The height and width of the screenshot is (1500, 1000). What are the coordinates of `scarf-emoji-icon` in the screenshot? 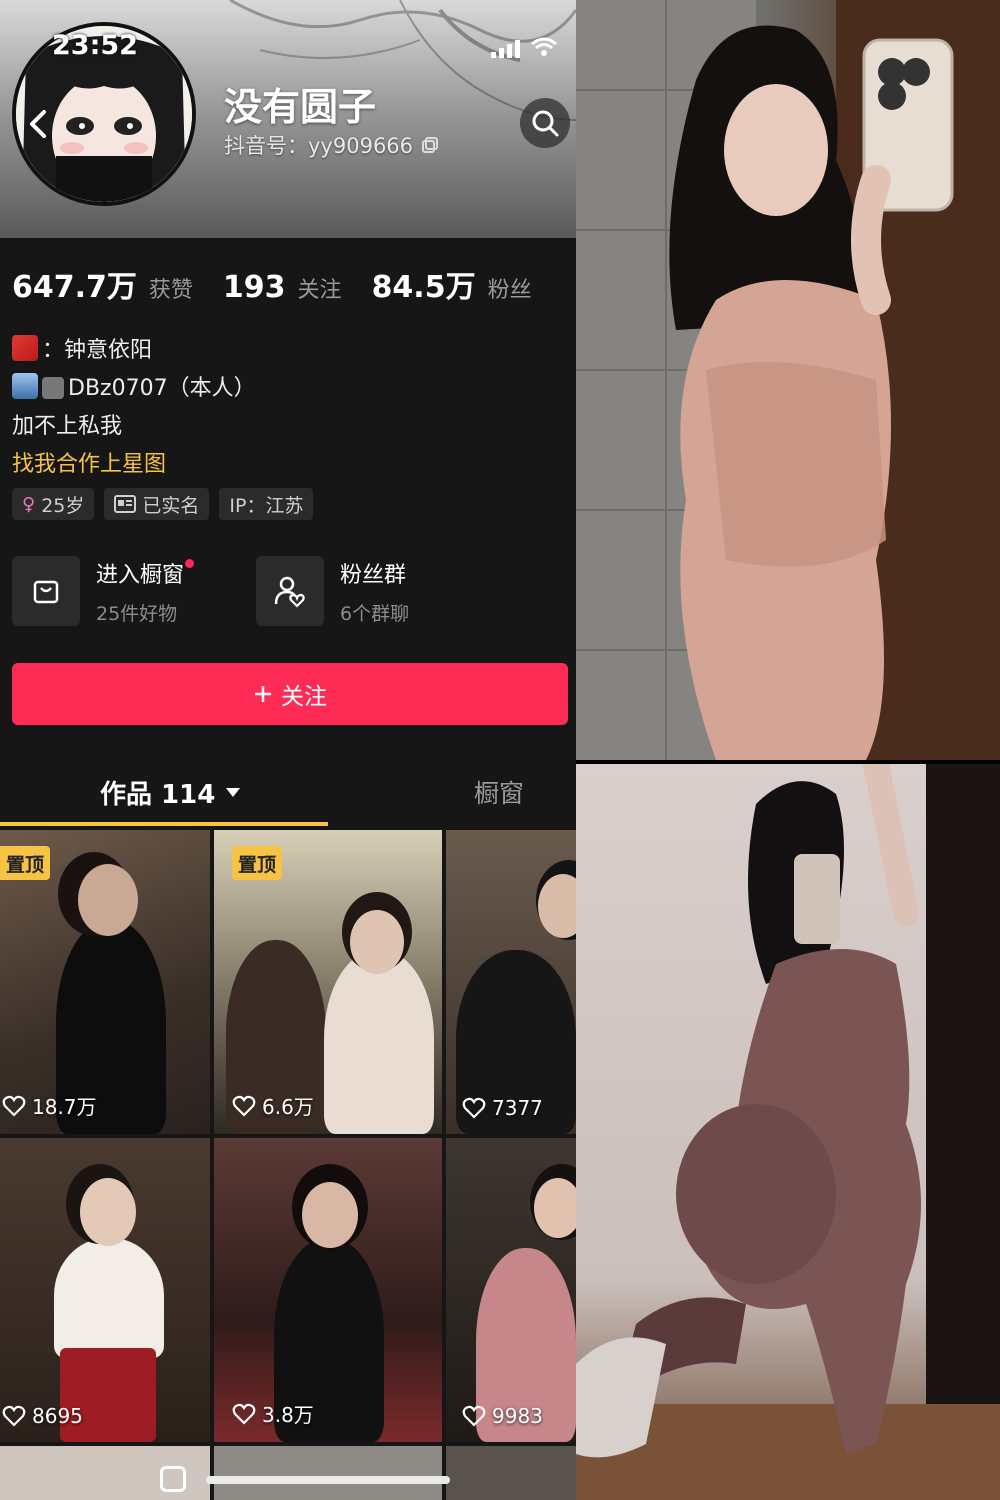 It's located at (25, 348).